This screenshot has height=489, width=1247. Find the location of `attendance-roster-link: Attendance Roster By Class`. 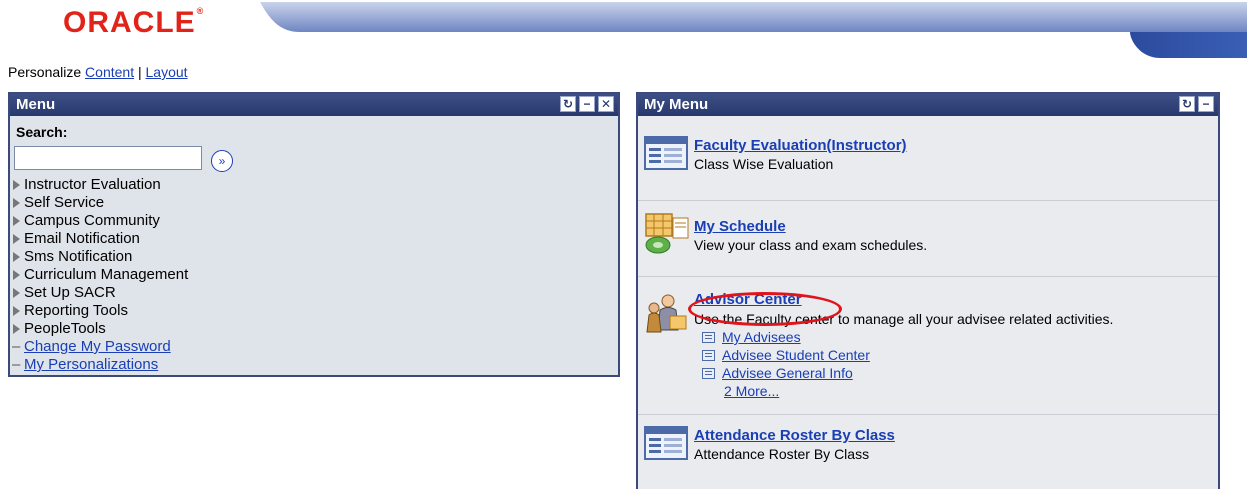

attendance-roster-link: Attendance Roster By Class is located at coordinates (794, 435).